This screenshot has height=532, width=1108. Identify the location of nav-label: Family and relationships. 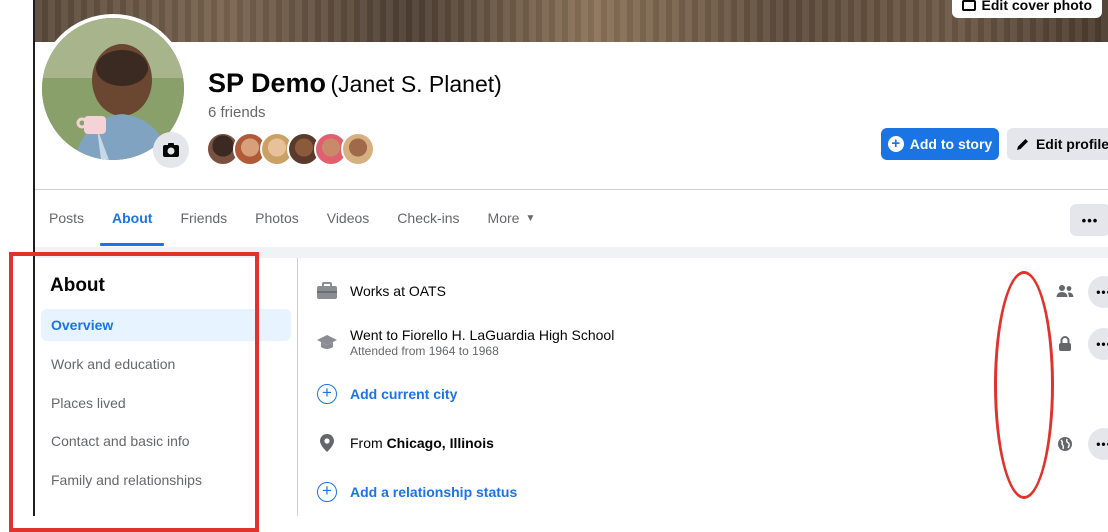
(126, 480).